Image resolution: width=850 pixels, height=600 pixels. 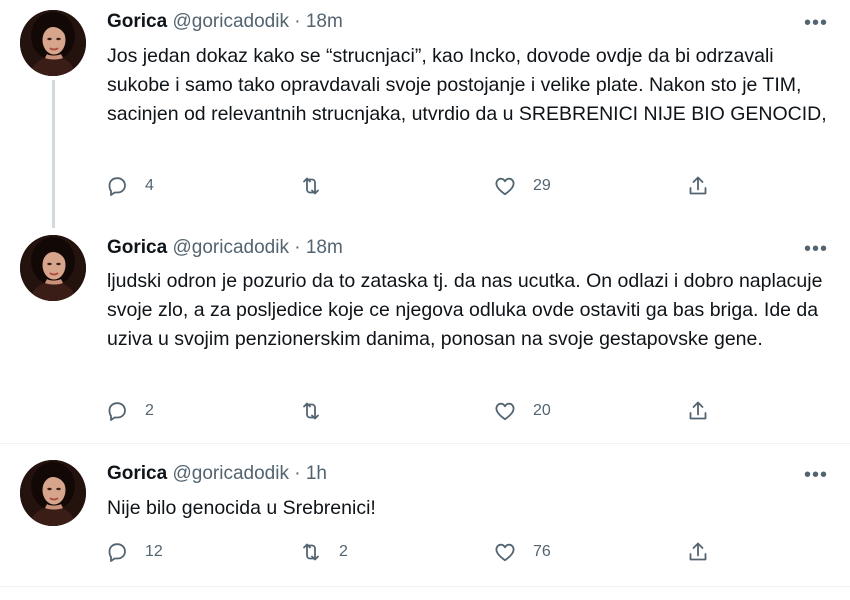 I want to click on tweet-header: Gorica @goricadodik · 1h, so click(x=217, y=474).